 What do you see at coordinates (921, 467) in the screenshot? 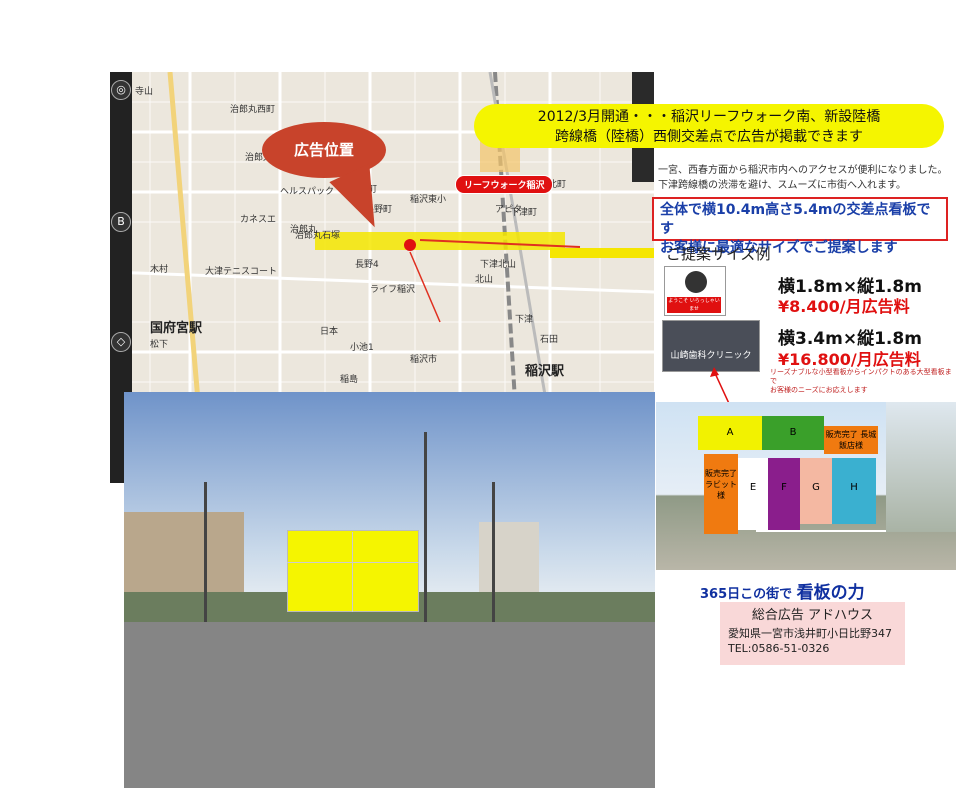
I see `trees` at bounding box center [921, 467].